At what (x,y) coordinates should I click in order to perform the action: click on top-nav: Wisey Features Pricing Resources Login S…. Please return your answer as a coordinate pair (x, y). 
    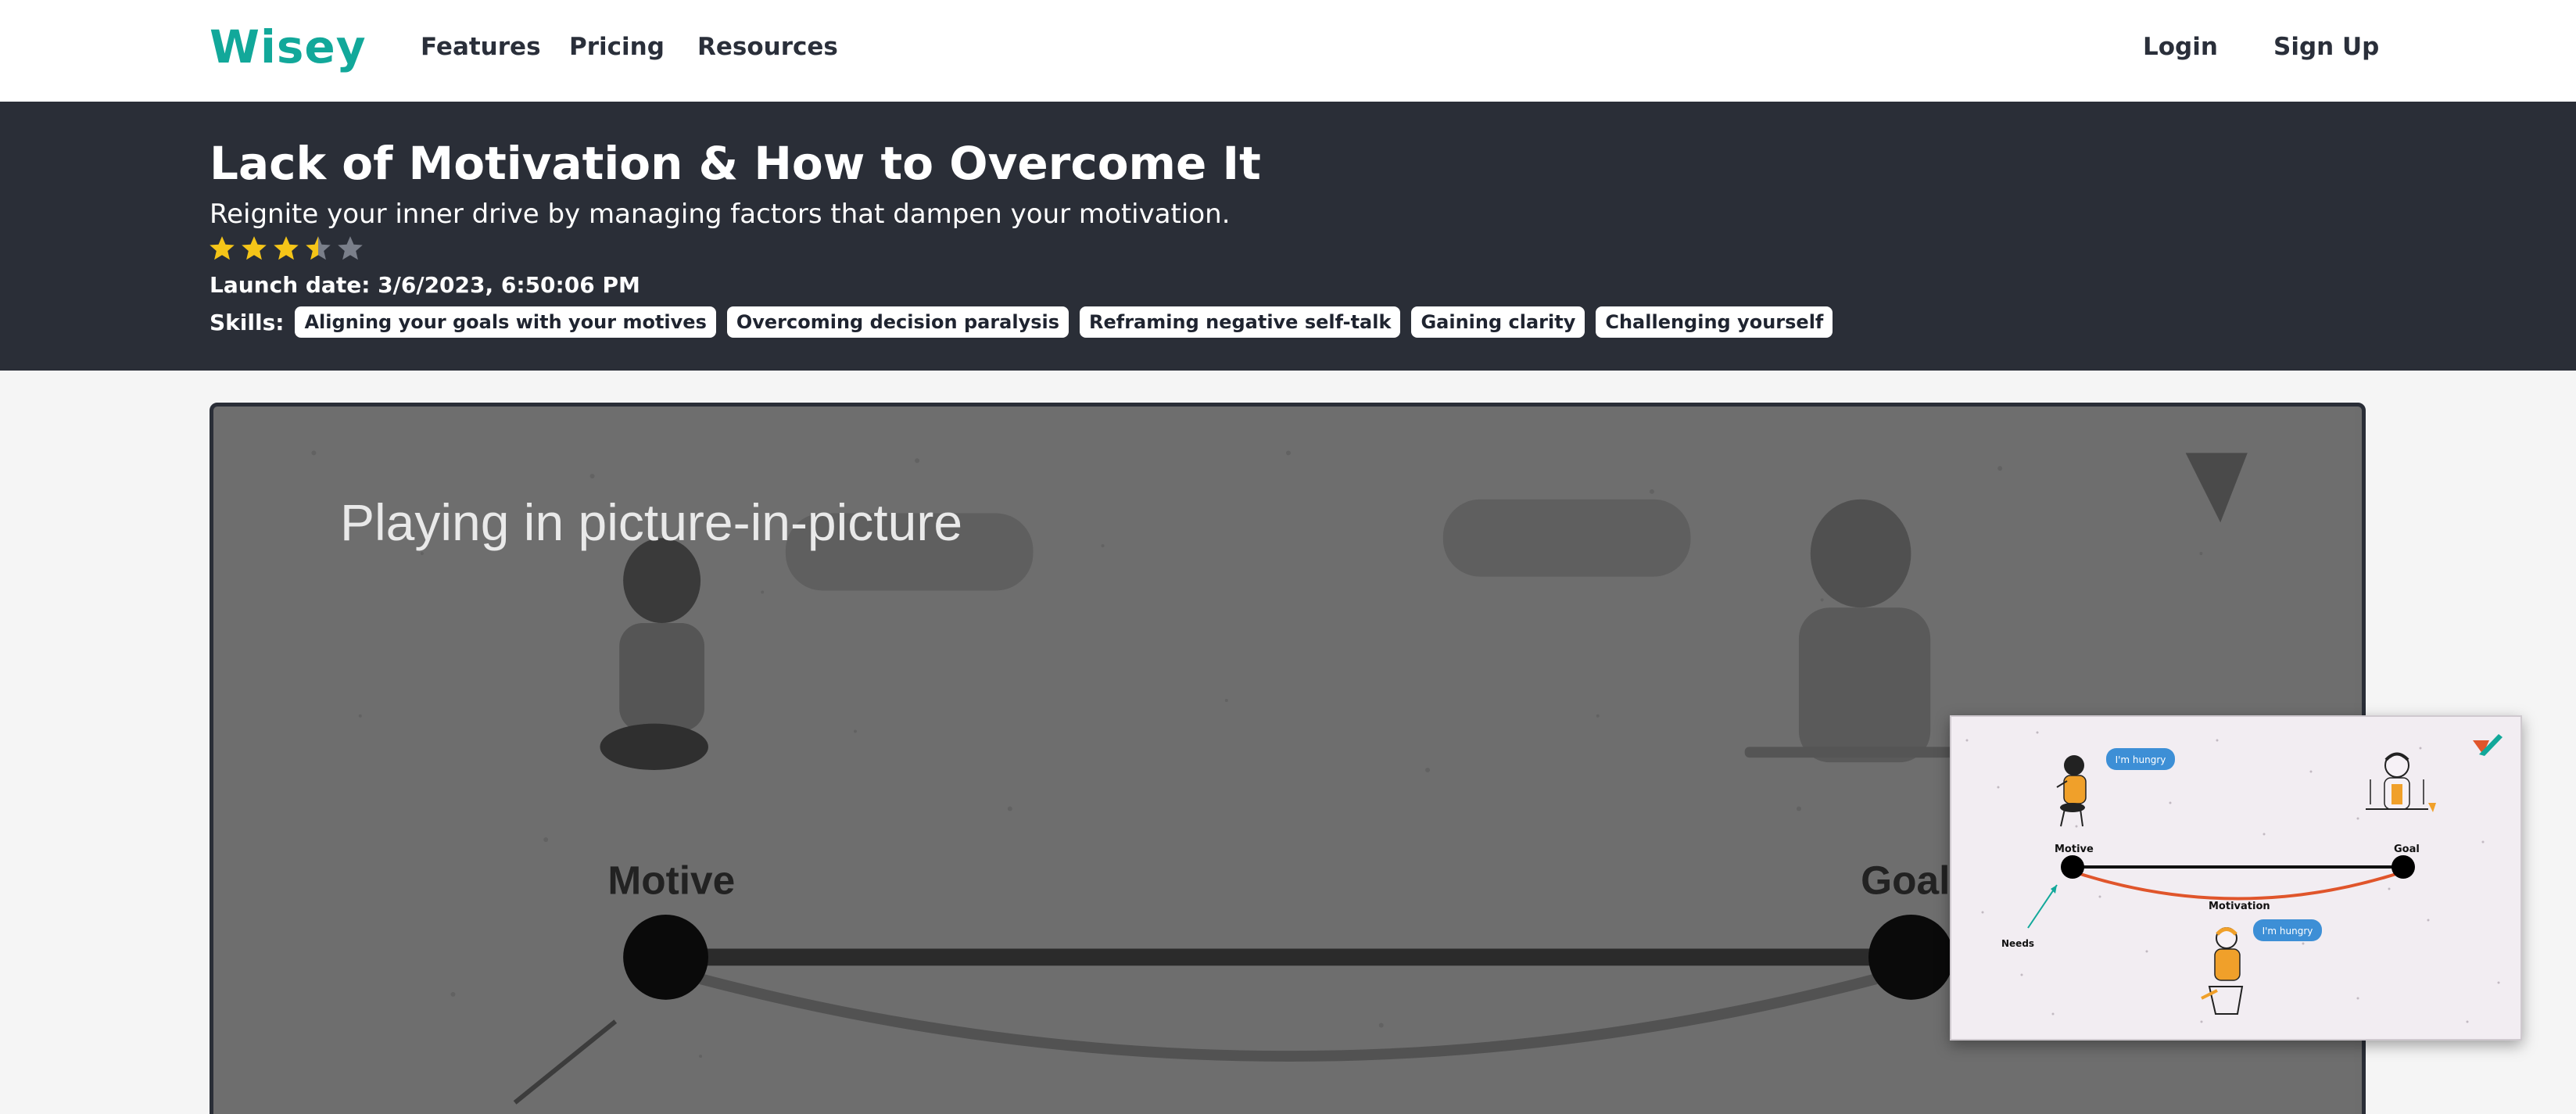
    Looking at the image, I should click on (1288, 51).